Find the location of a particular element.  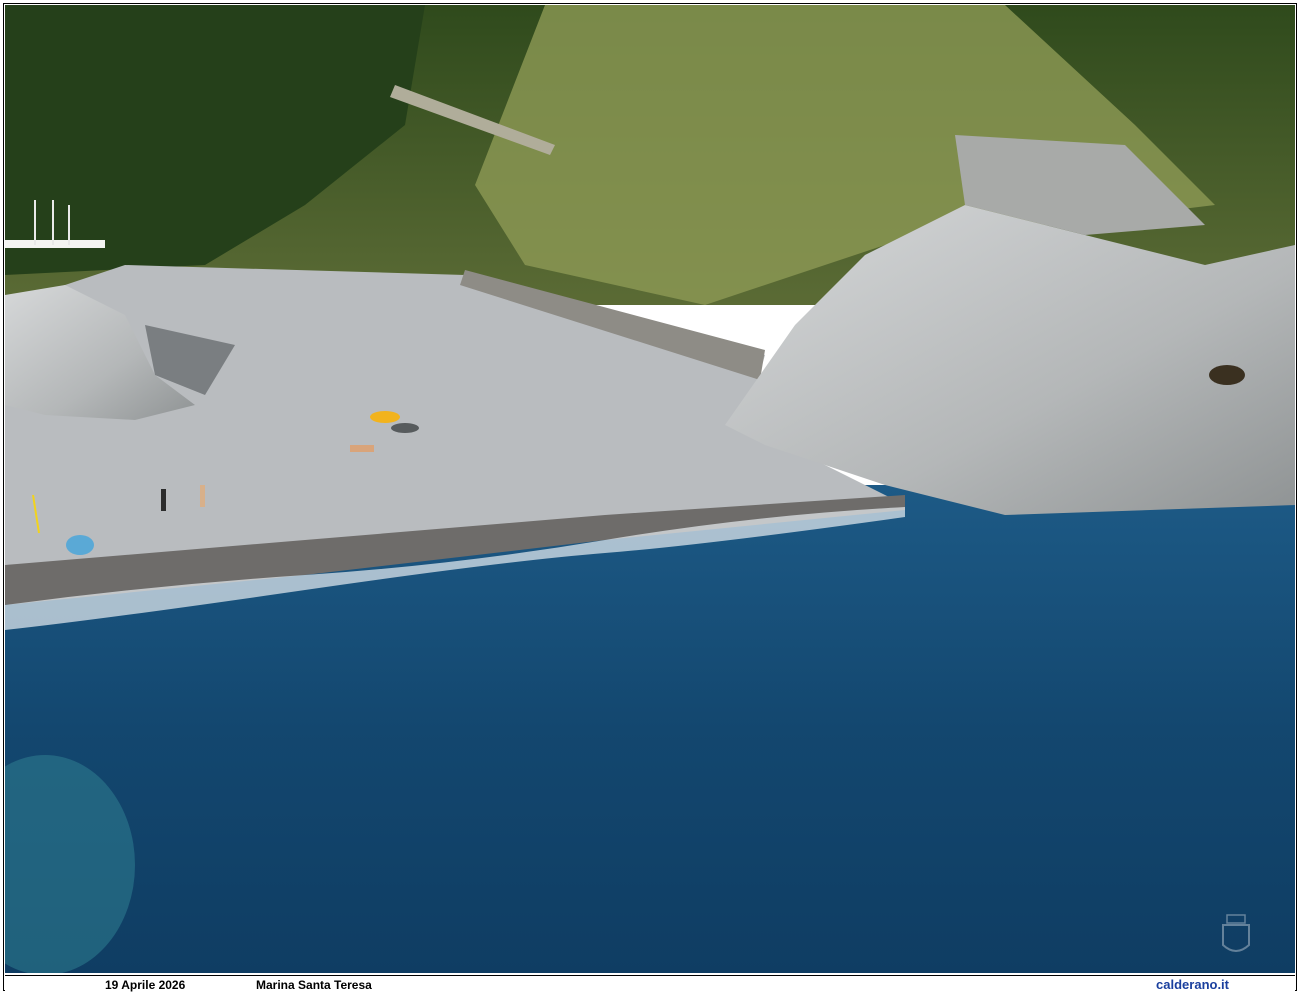

lido-roof is located at coordinates (55, 244).